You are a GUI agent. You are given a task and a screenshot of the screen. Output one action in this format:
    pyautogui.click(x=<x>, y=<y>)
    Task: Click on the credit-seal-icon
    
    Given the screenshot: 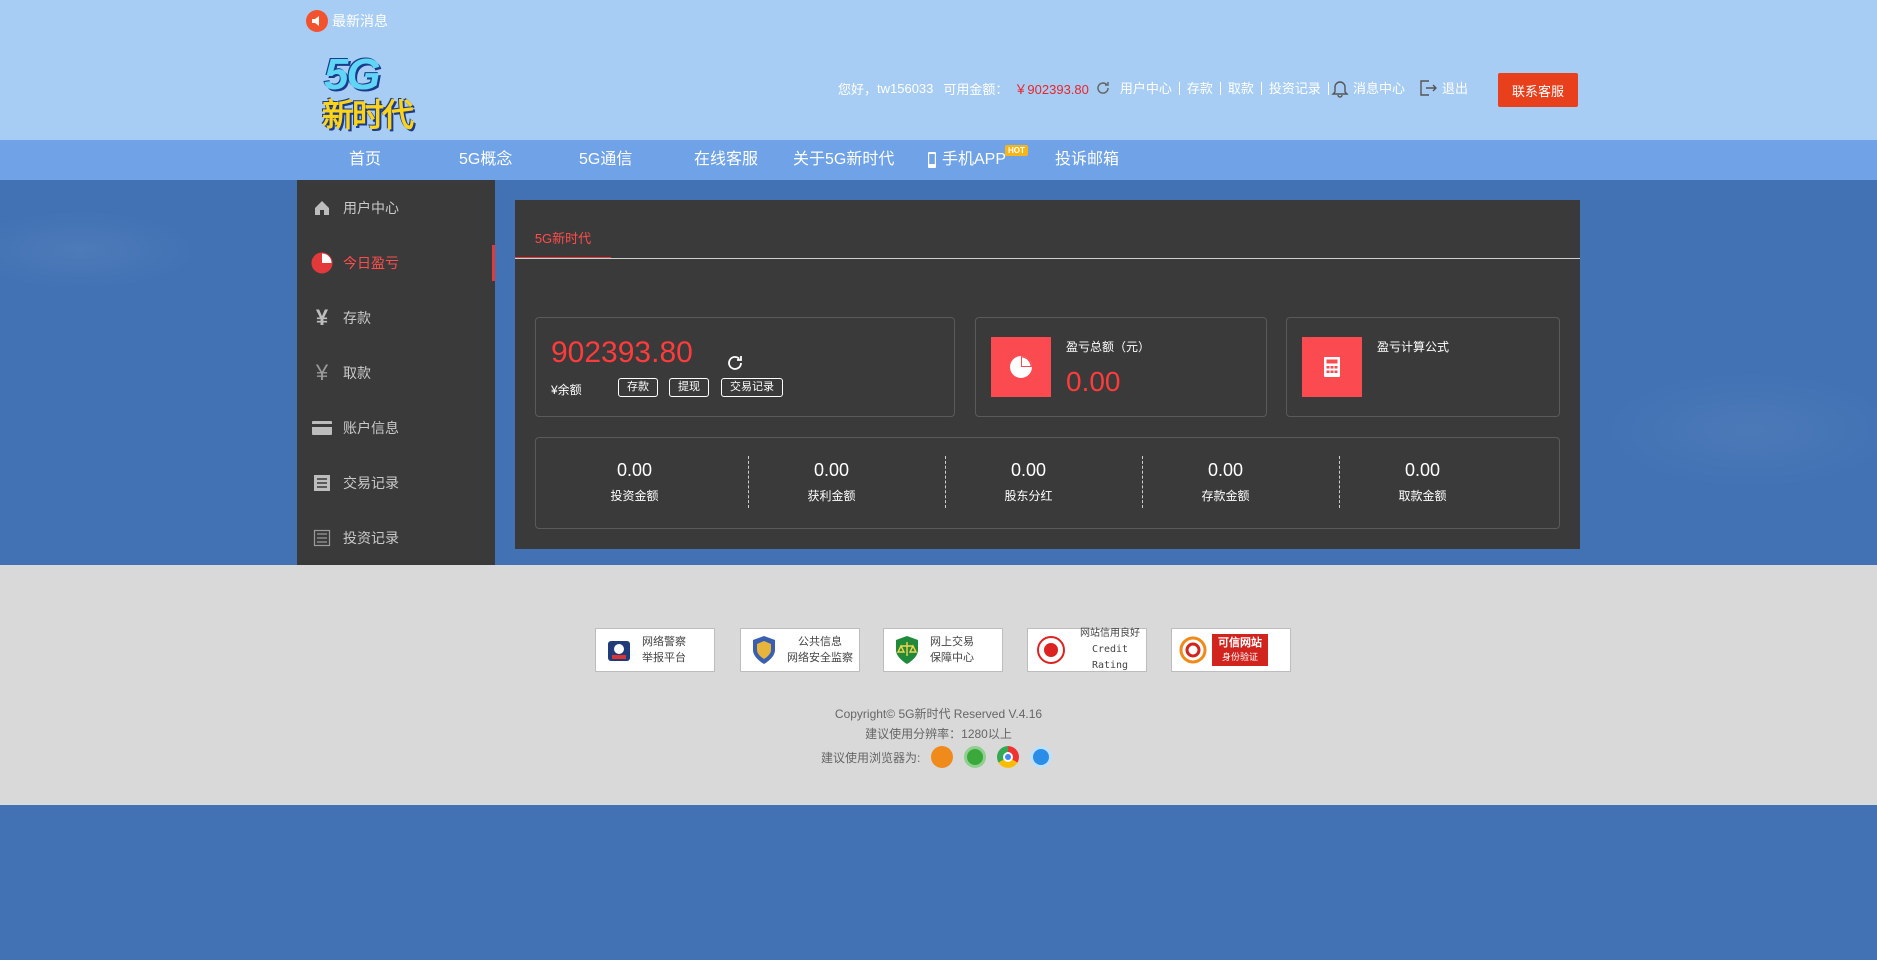 What is the action you would take?
    pyautogui.click(x=1051, y=650)
    